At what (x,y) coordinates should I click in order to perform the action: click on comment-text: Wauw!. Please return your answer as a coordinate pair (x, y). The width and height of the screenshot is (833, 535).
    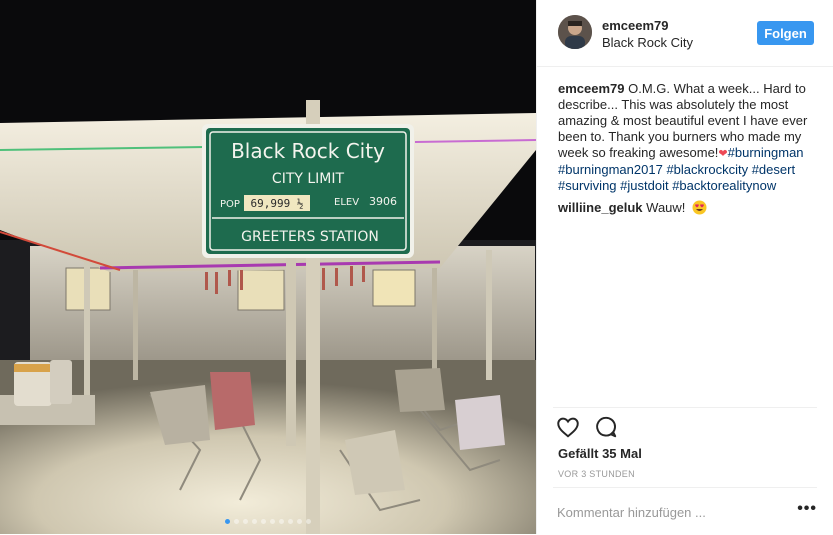
    Looking at the image, I should click on (666, 207).